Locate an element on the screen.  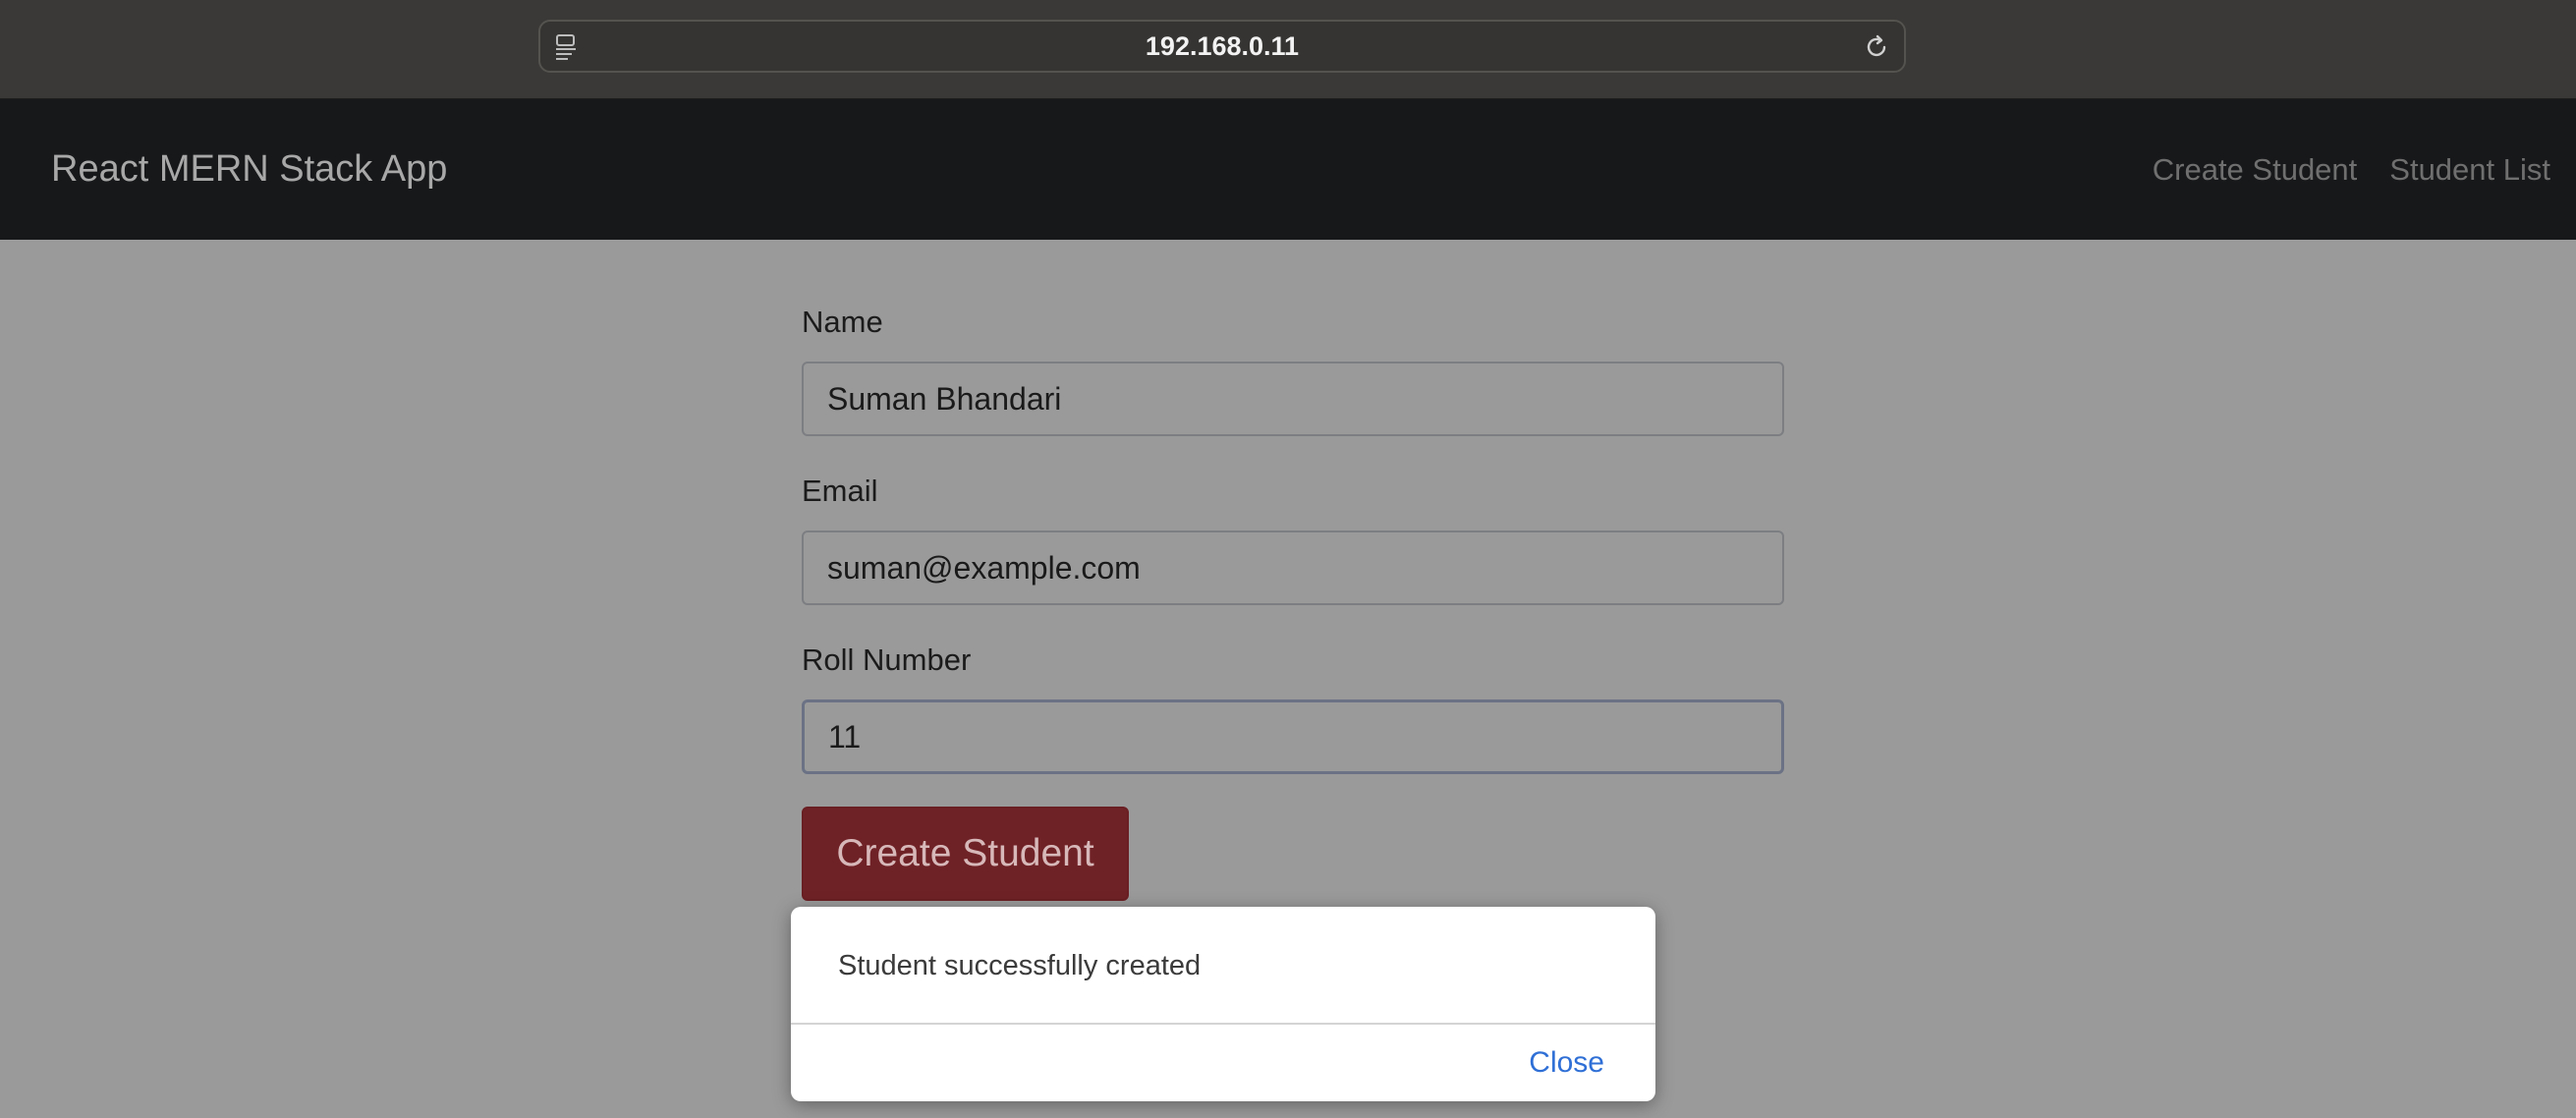
roll-number-label: Roll Number is located at coordinates (887, 660).